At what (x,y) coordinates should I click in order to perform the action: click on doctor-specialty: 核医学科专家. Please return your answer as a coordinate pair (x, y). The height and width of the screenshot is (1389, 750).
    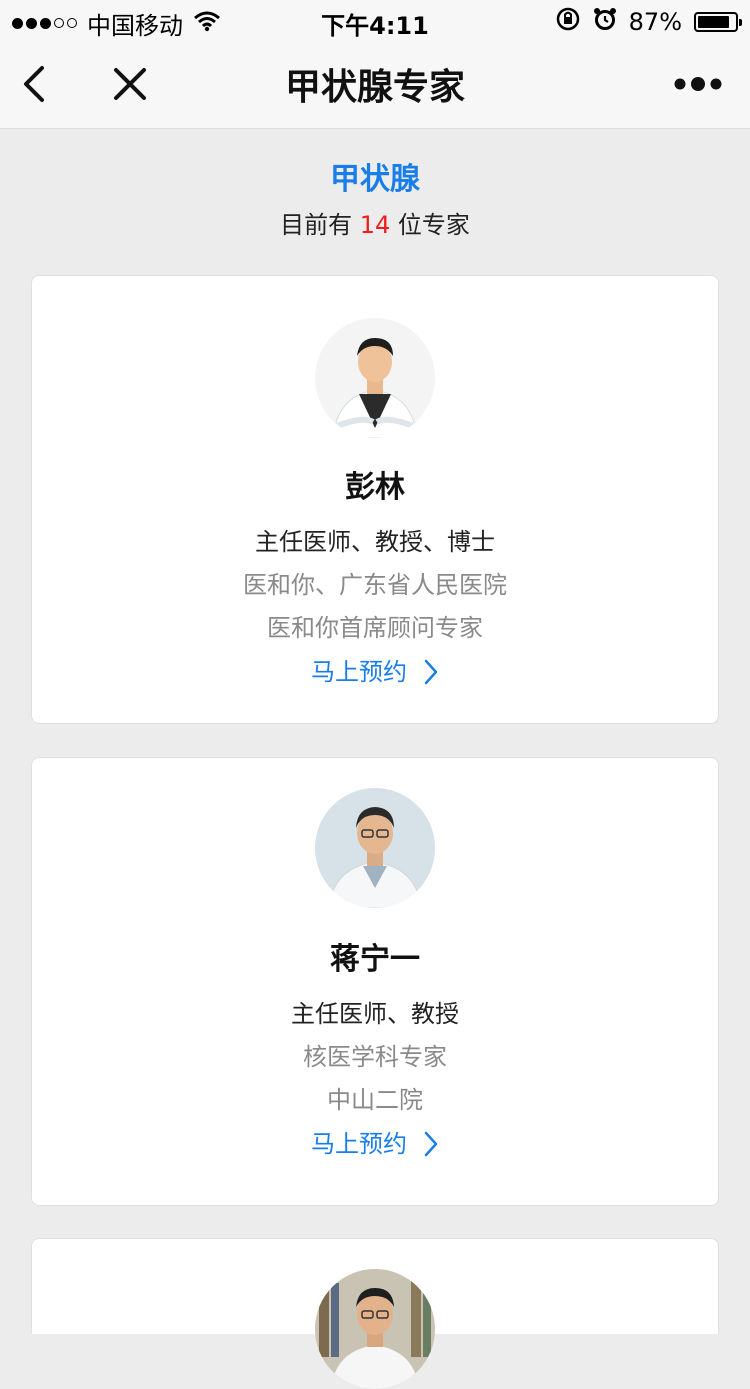
    Looking at the image, I should click on (375, 1057).